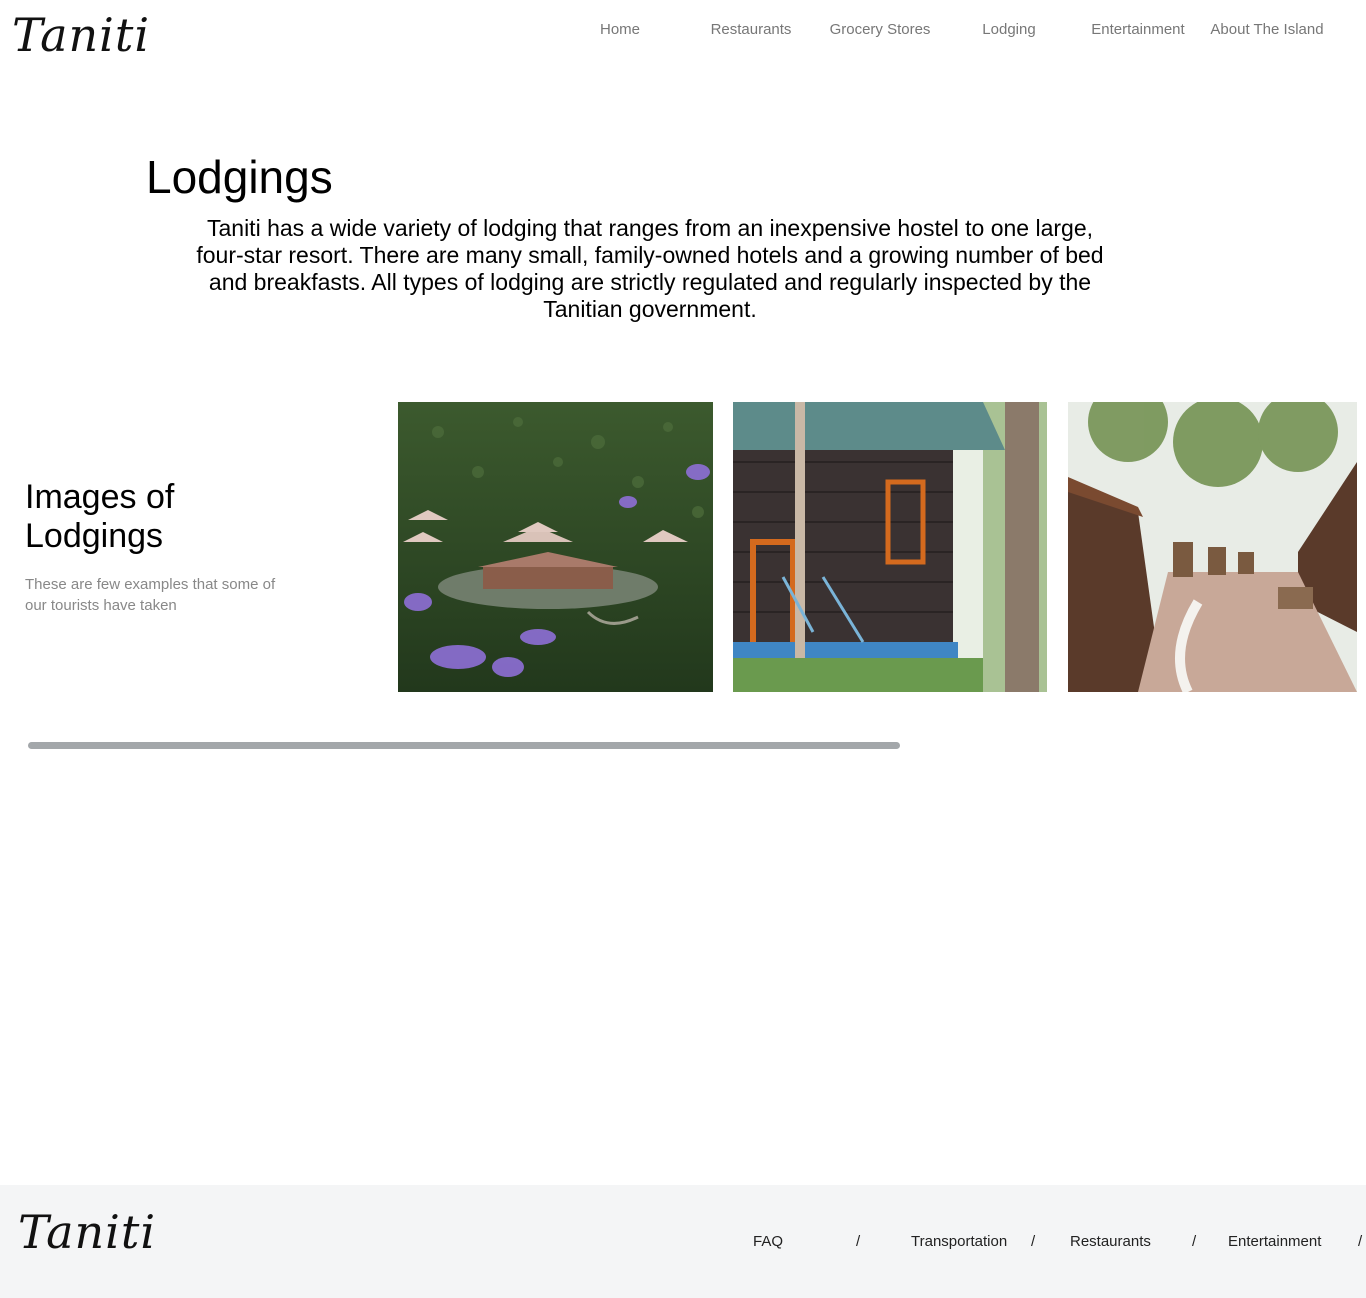 The height and width of the screenshot is (1298, 1366). I want to click on tent-resort-photo, so click(555, 547).